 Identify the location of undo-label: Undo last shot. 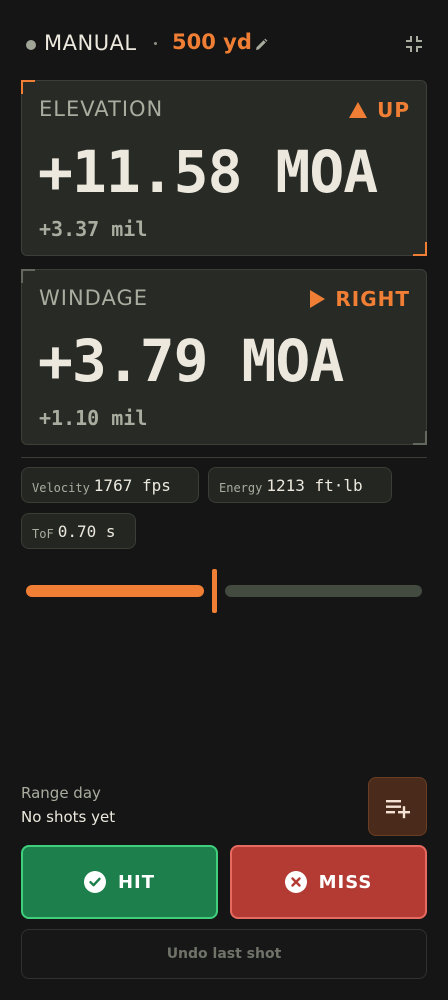
(224, 954).